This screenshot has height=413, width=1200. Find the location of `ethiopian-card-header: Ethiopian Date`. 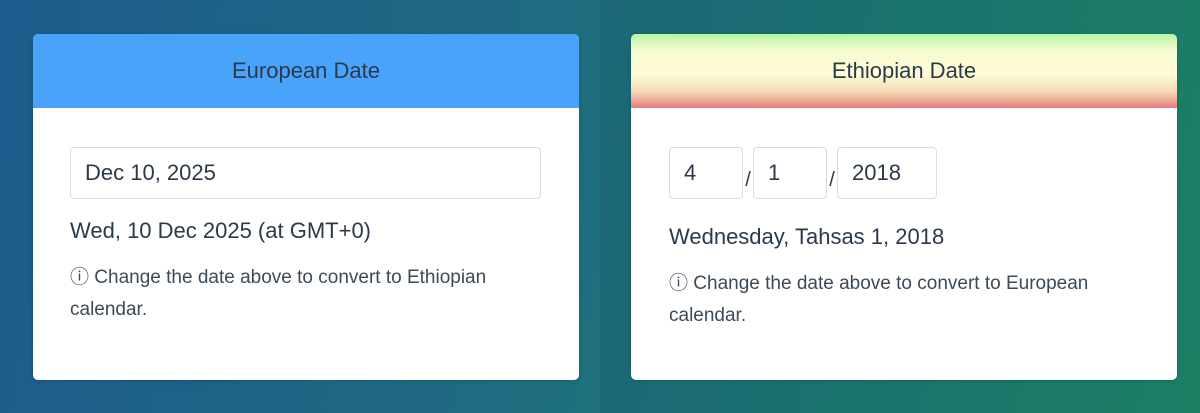

ethiopian-card-header: Ethiopian Date is located at coordinates (904, 71).